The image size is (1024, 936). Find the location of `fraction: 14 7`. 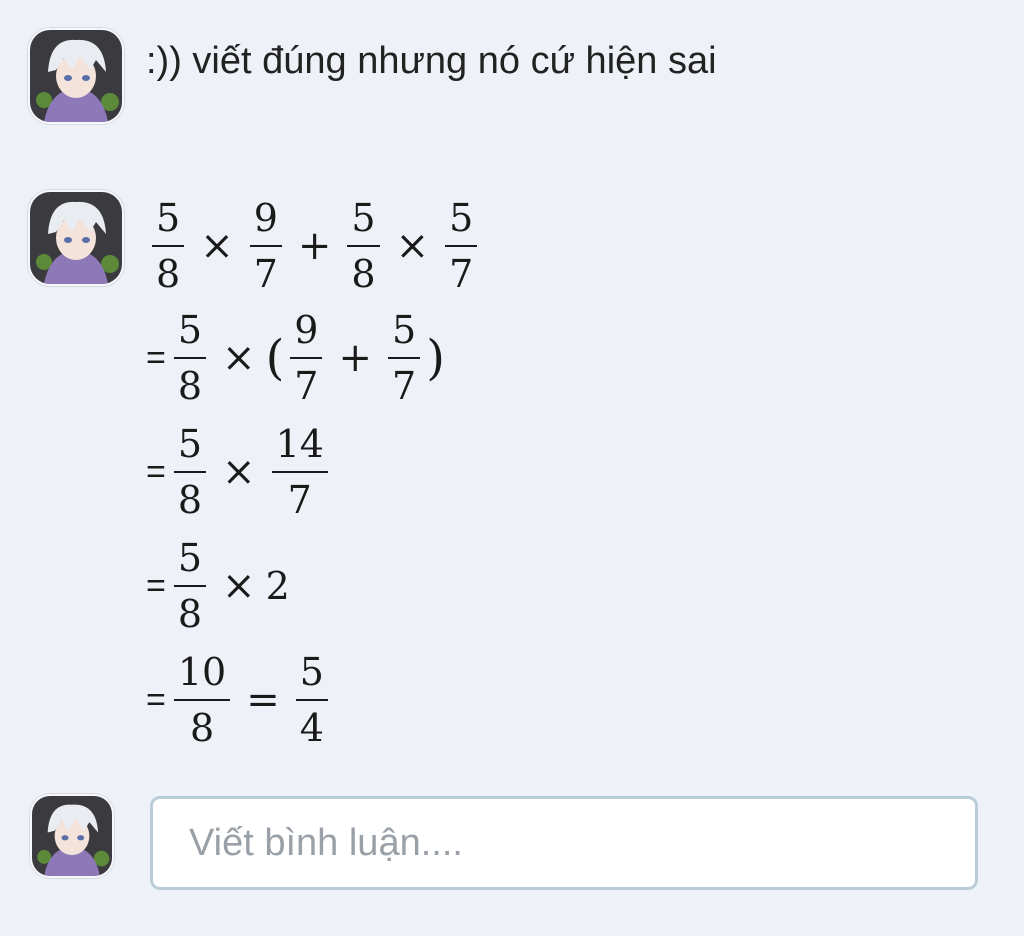

fraction: 14 7 is located at coordinates (299, 472).